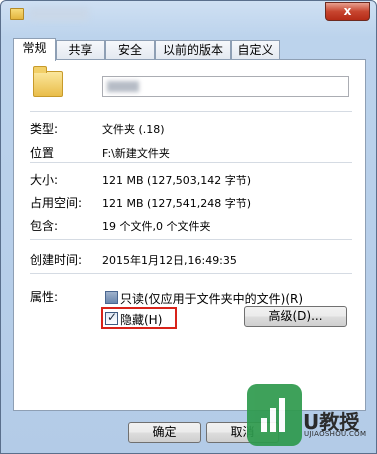 Image resolution: width=377 pixels, height=454 pixels. What do you see at coordinates (34, 49) in the screenshot?
I see `tab-general: 常规` at bounding box center [34, 49].